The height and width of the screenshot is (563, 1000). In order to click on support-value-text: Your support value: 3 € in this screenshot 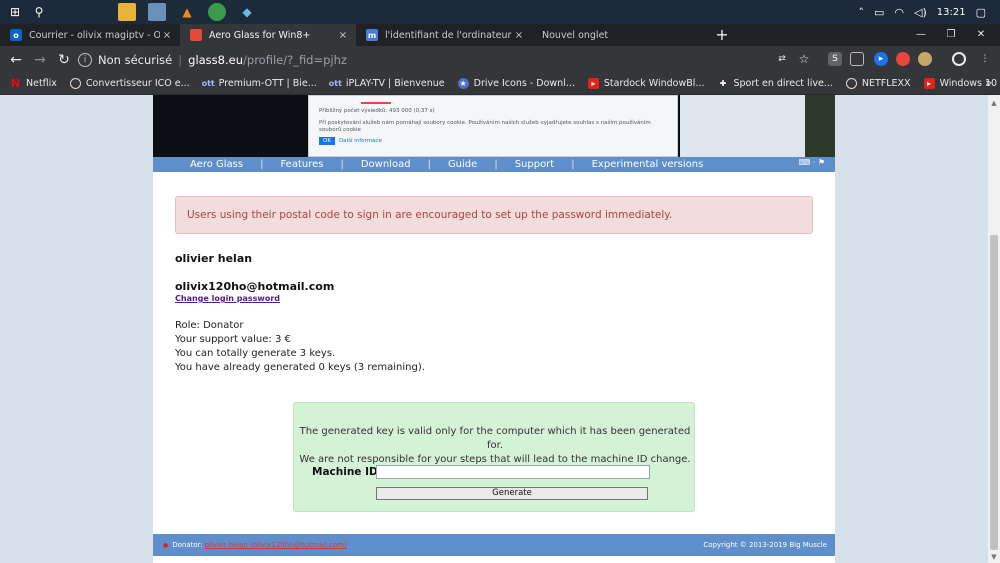, I will do `click(233, 339)`.